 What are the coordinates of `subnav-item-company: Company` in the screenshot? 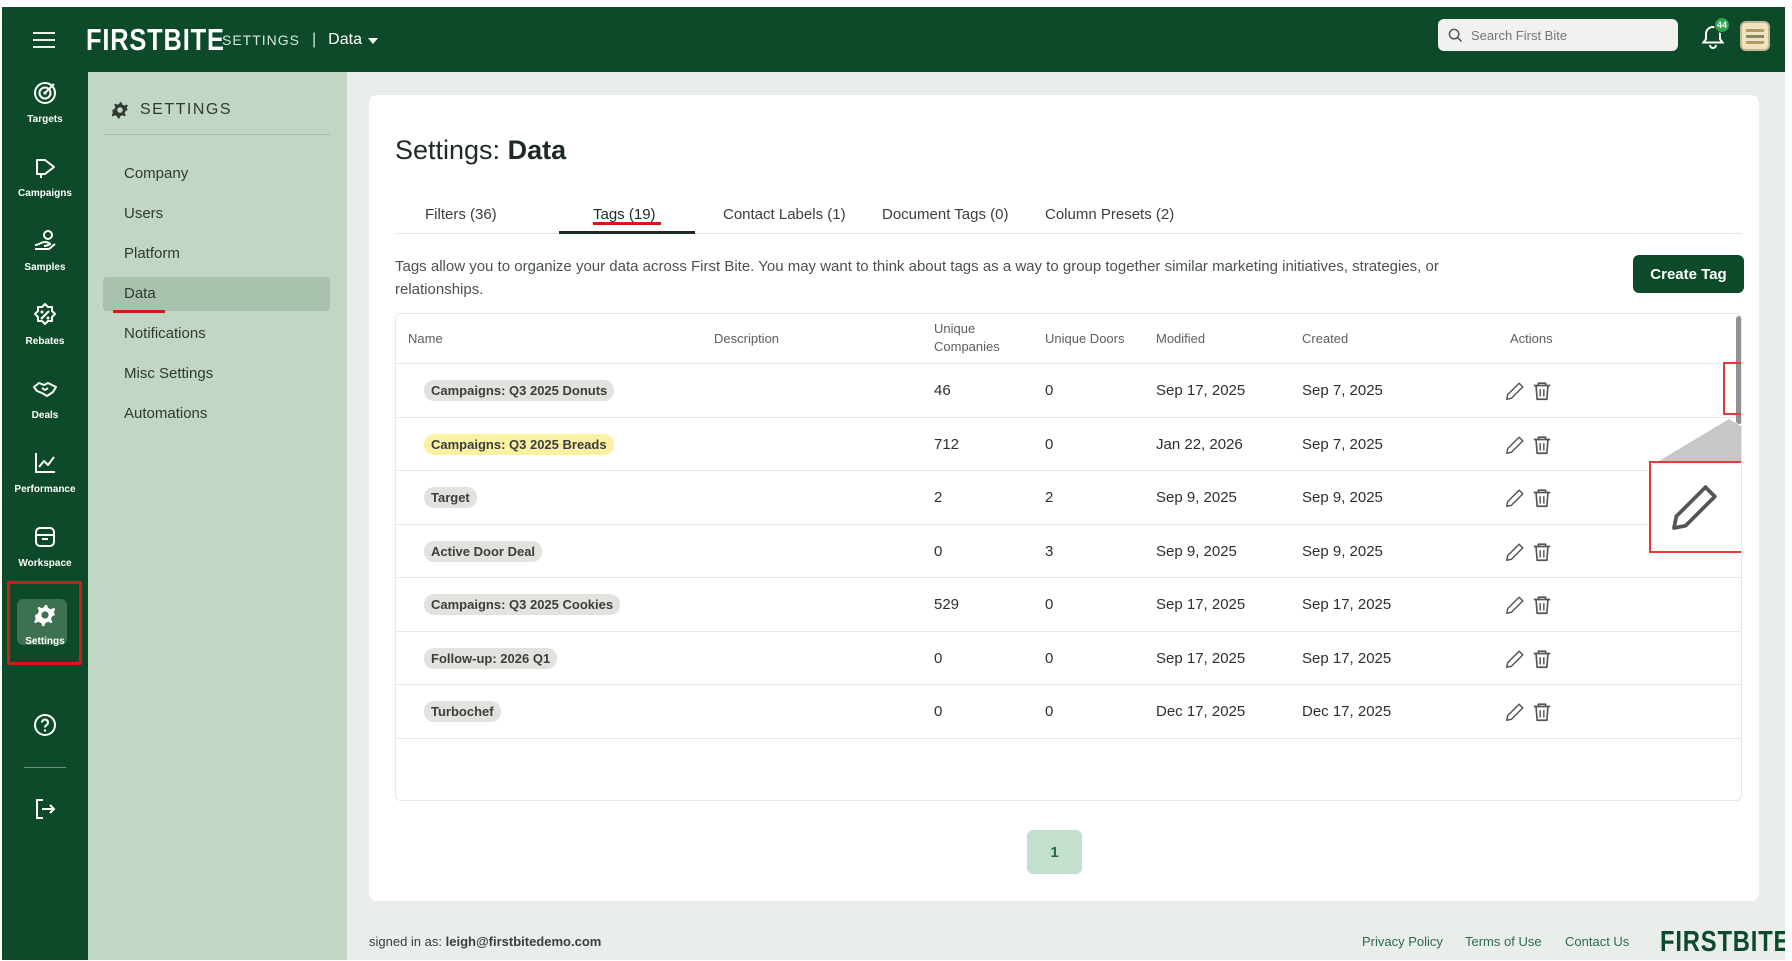 It's located at (156, 173).